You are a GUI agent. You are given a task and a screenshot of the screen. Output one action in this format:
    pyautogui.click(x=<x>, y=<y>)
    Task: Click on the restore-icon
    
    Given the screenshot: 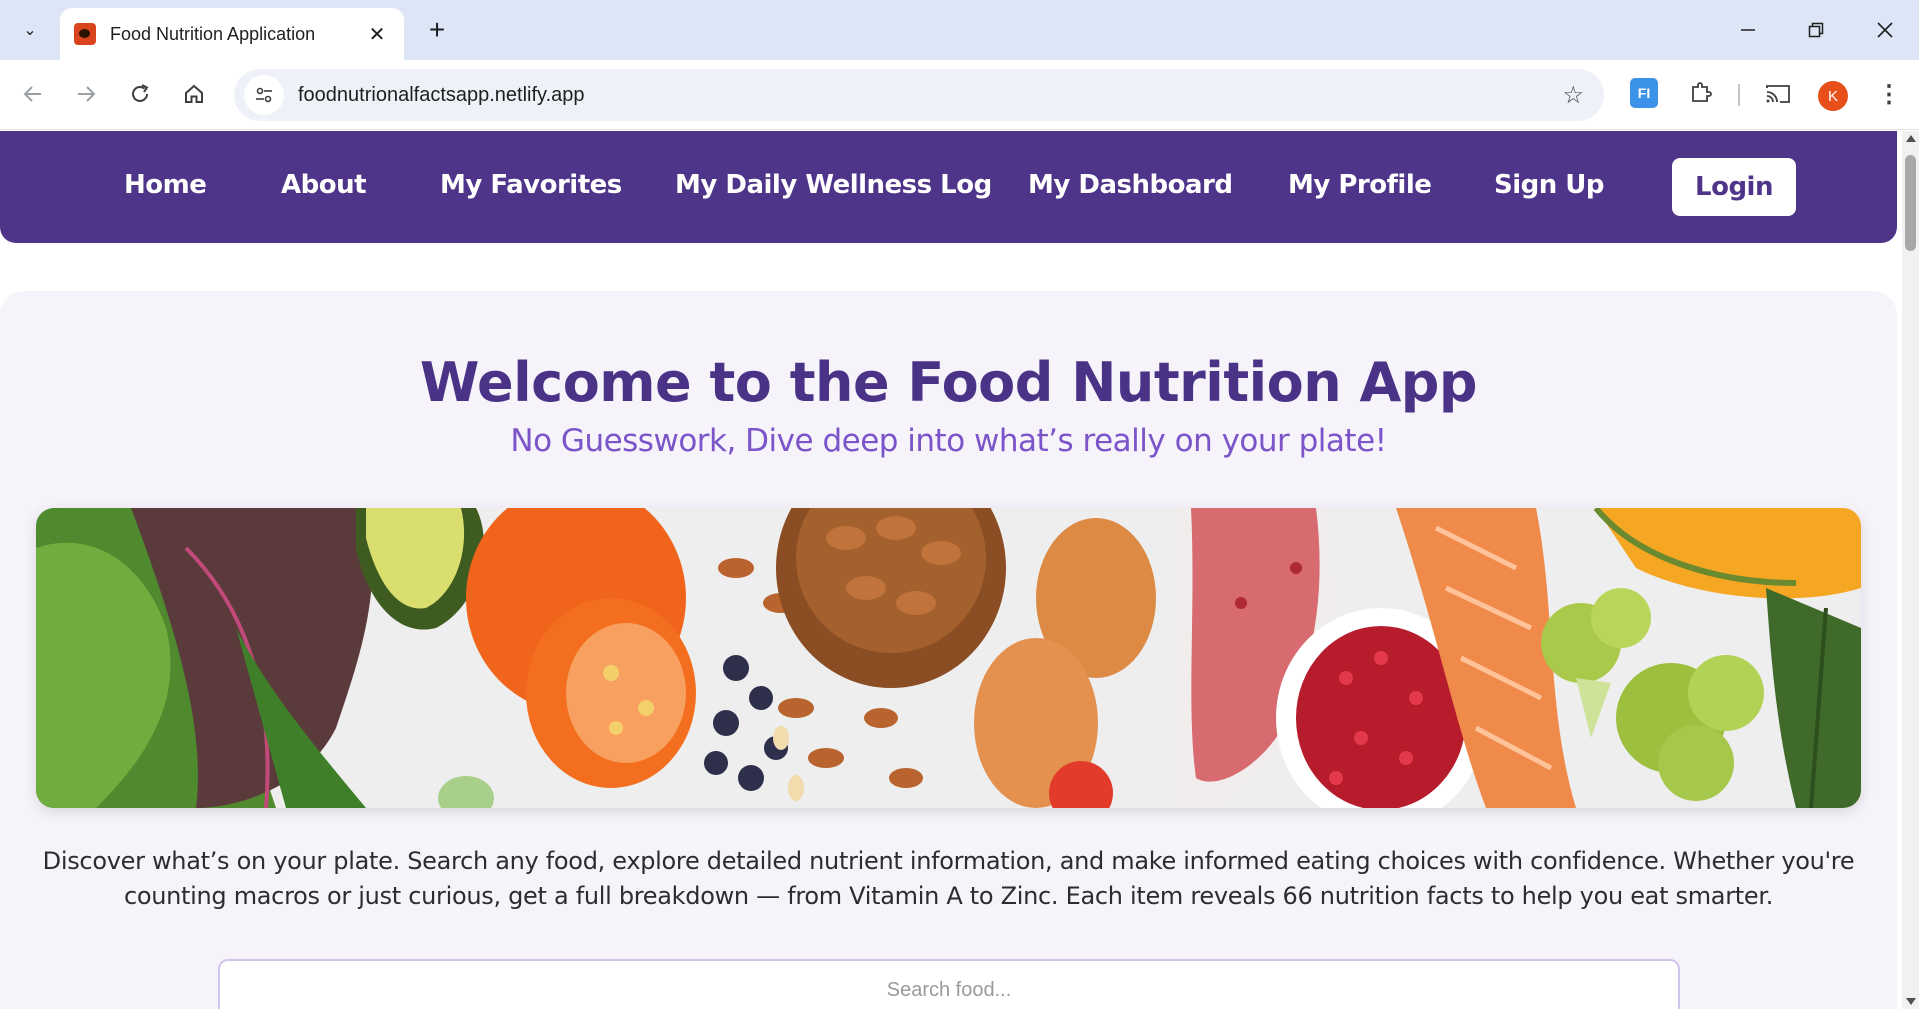 What is the action you would take?
    pyautogui.click(x=1816, y=30)
    